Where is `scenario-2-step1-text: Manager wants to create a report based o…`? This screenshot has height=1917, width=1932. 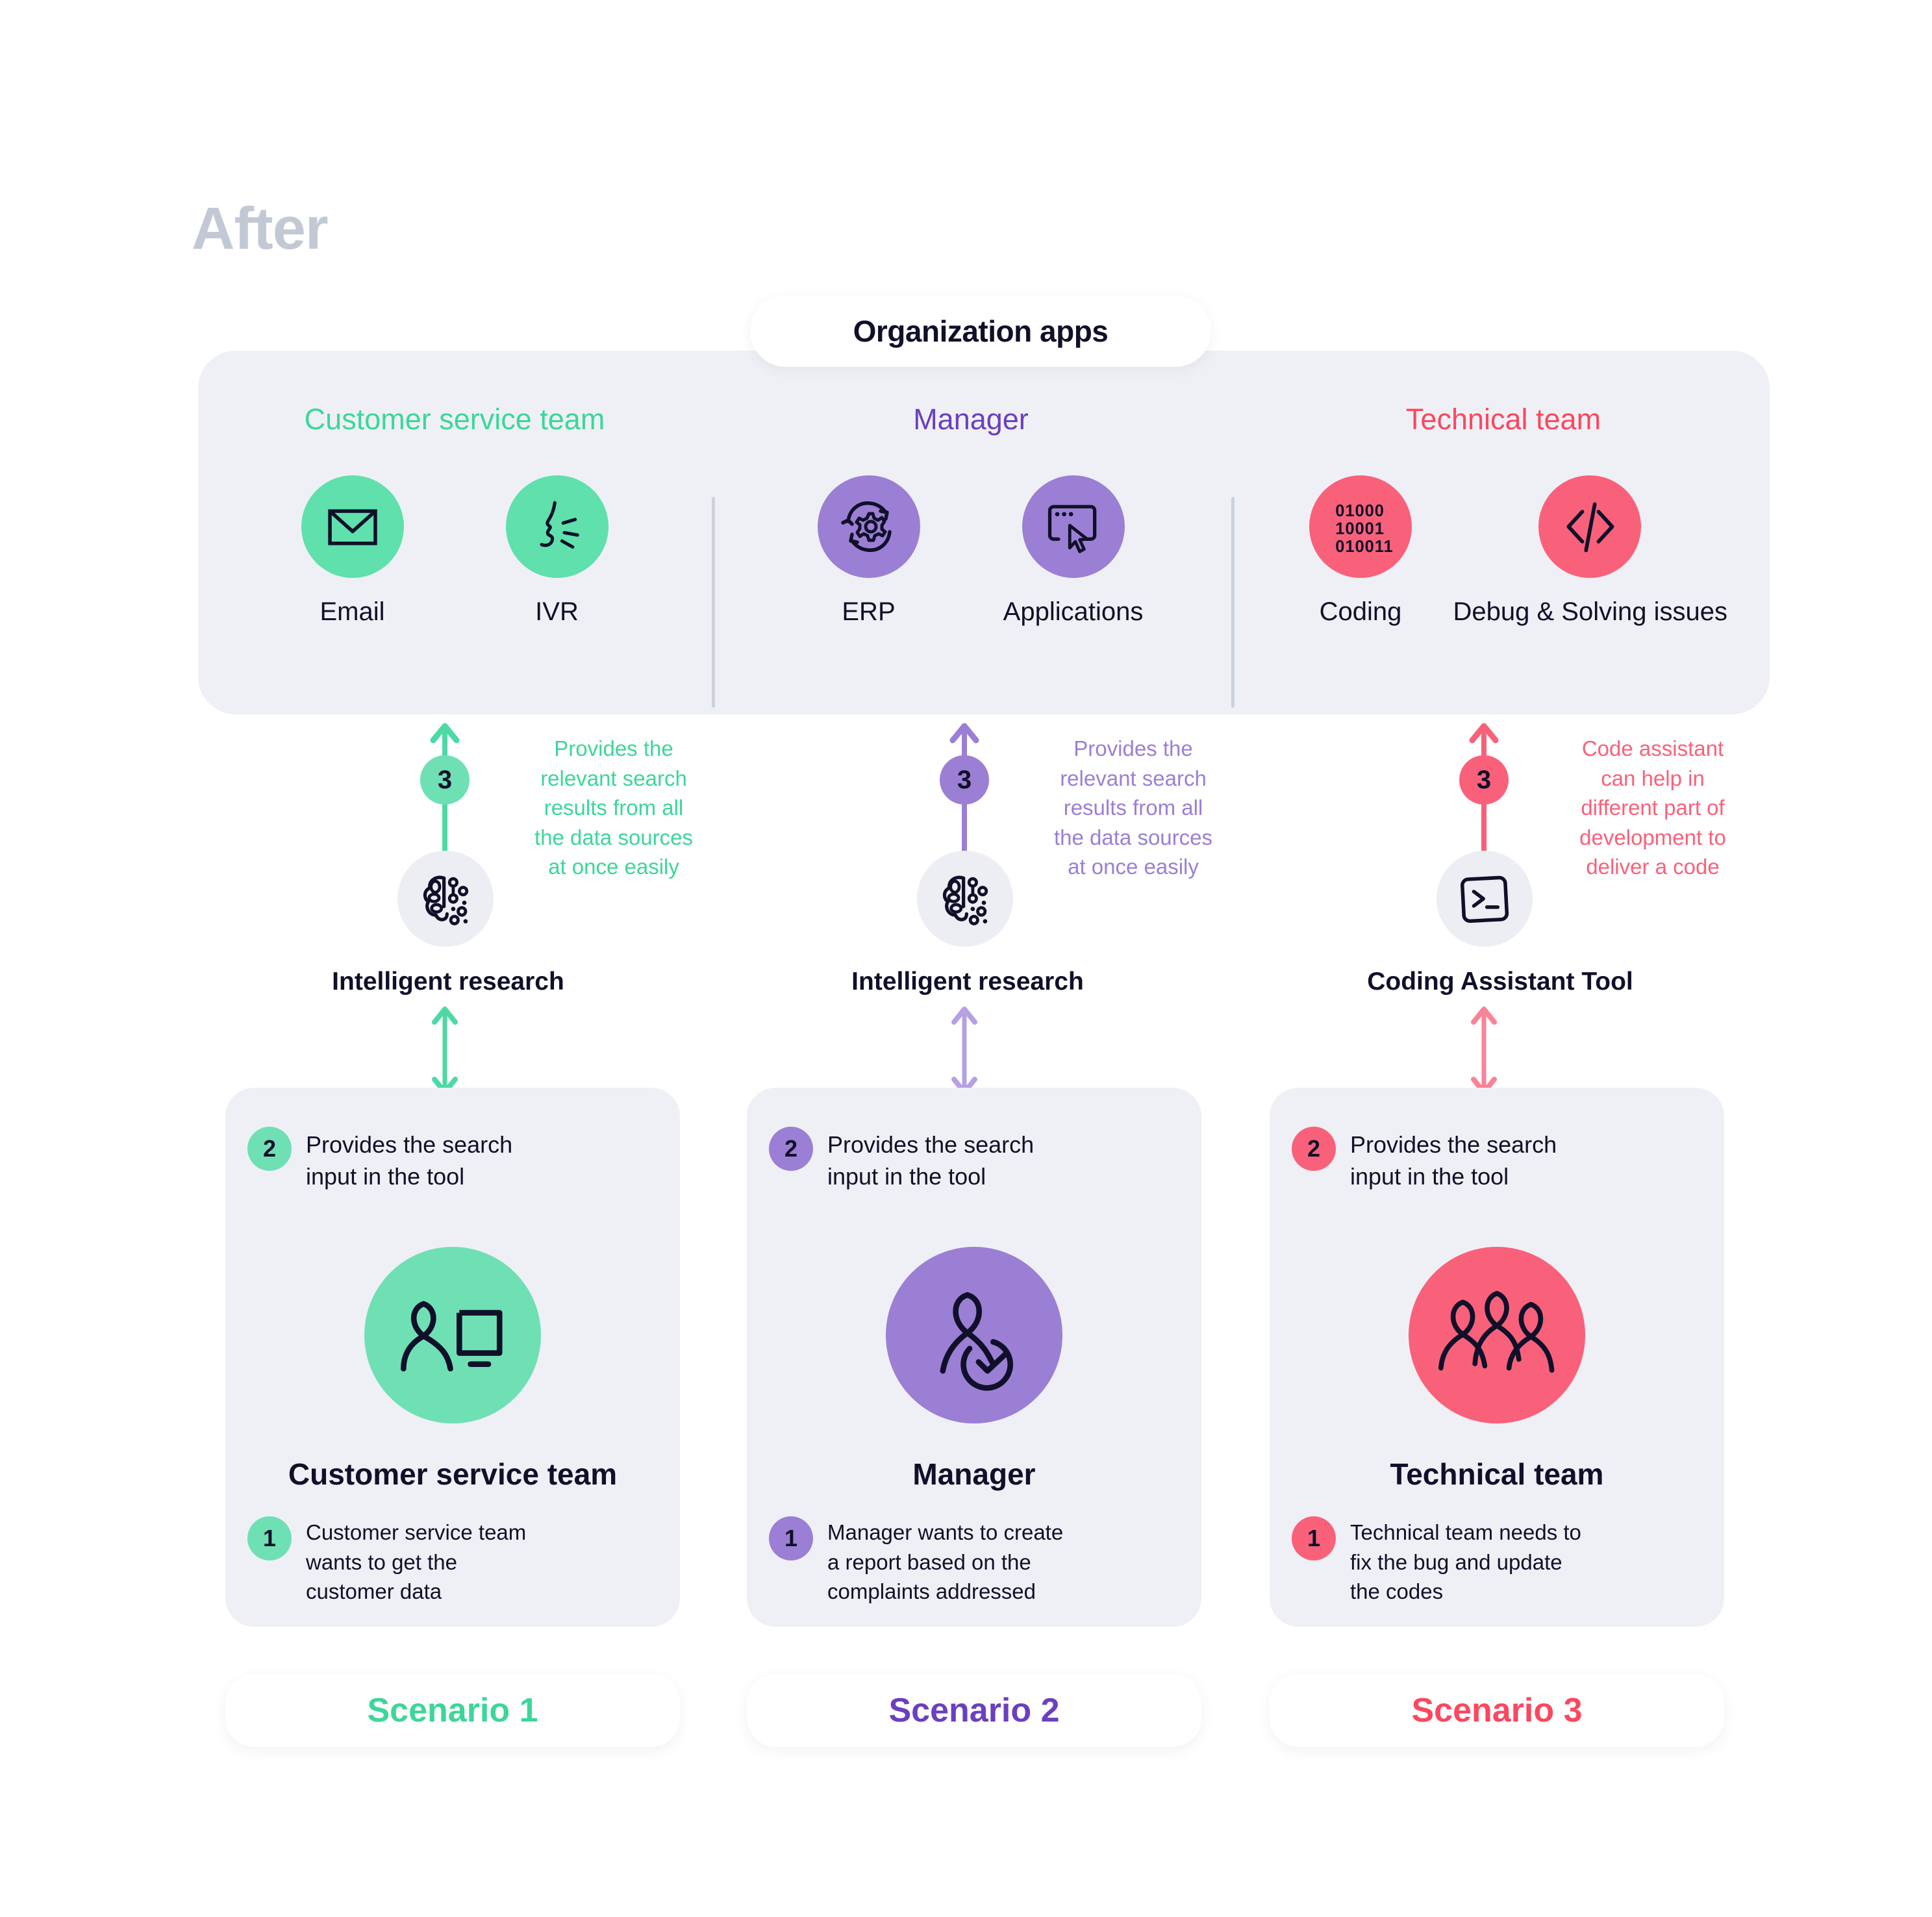 scenario-2-step1-text: Manager wants to create a report based o… is located at coordinates (945, 1562).